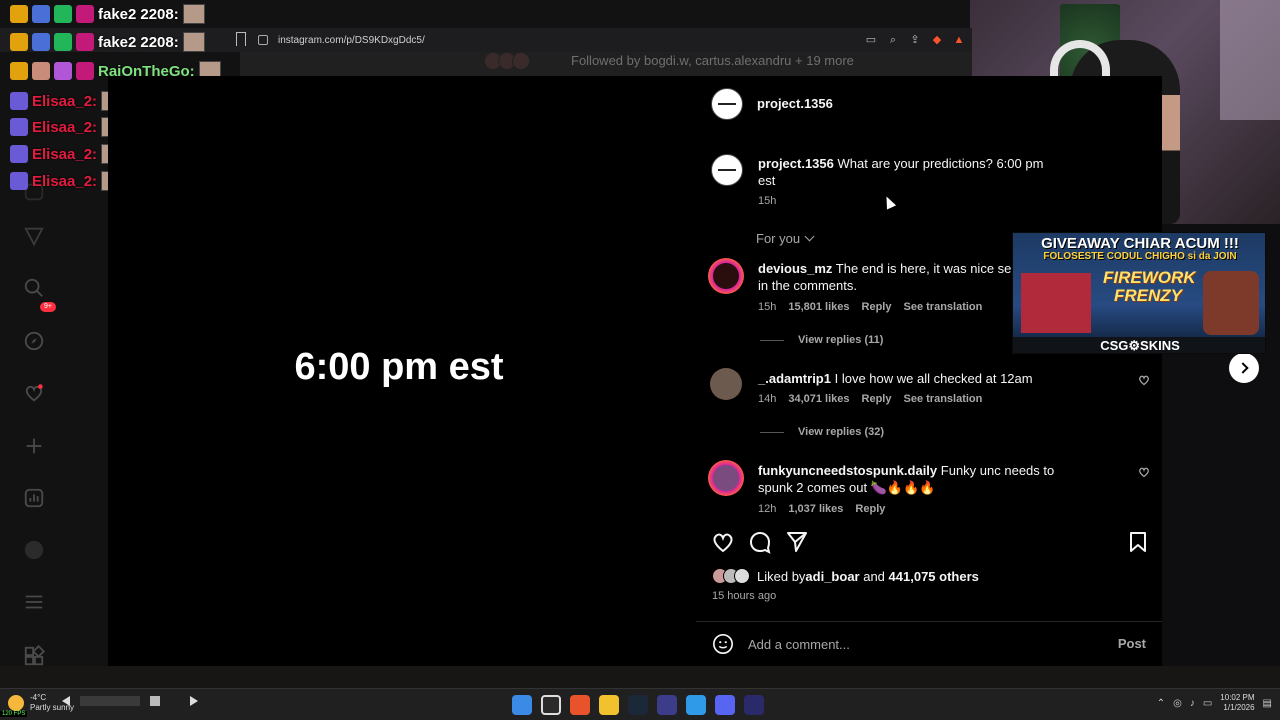  Describe the element at coordinates (847, 470) in the screenshot. I see `comment-username: funkyuncneedstospunk.daily` at that location.